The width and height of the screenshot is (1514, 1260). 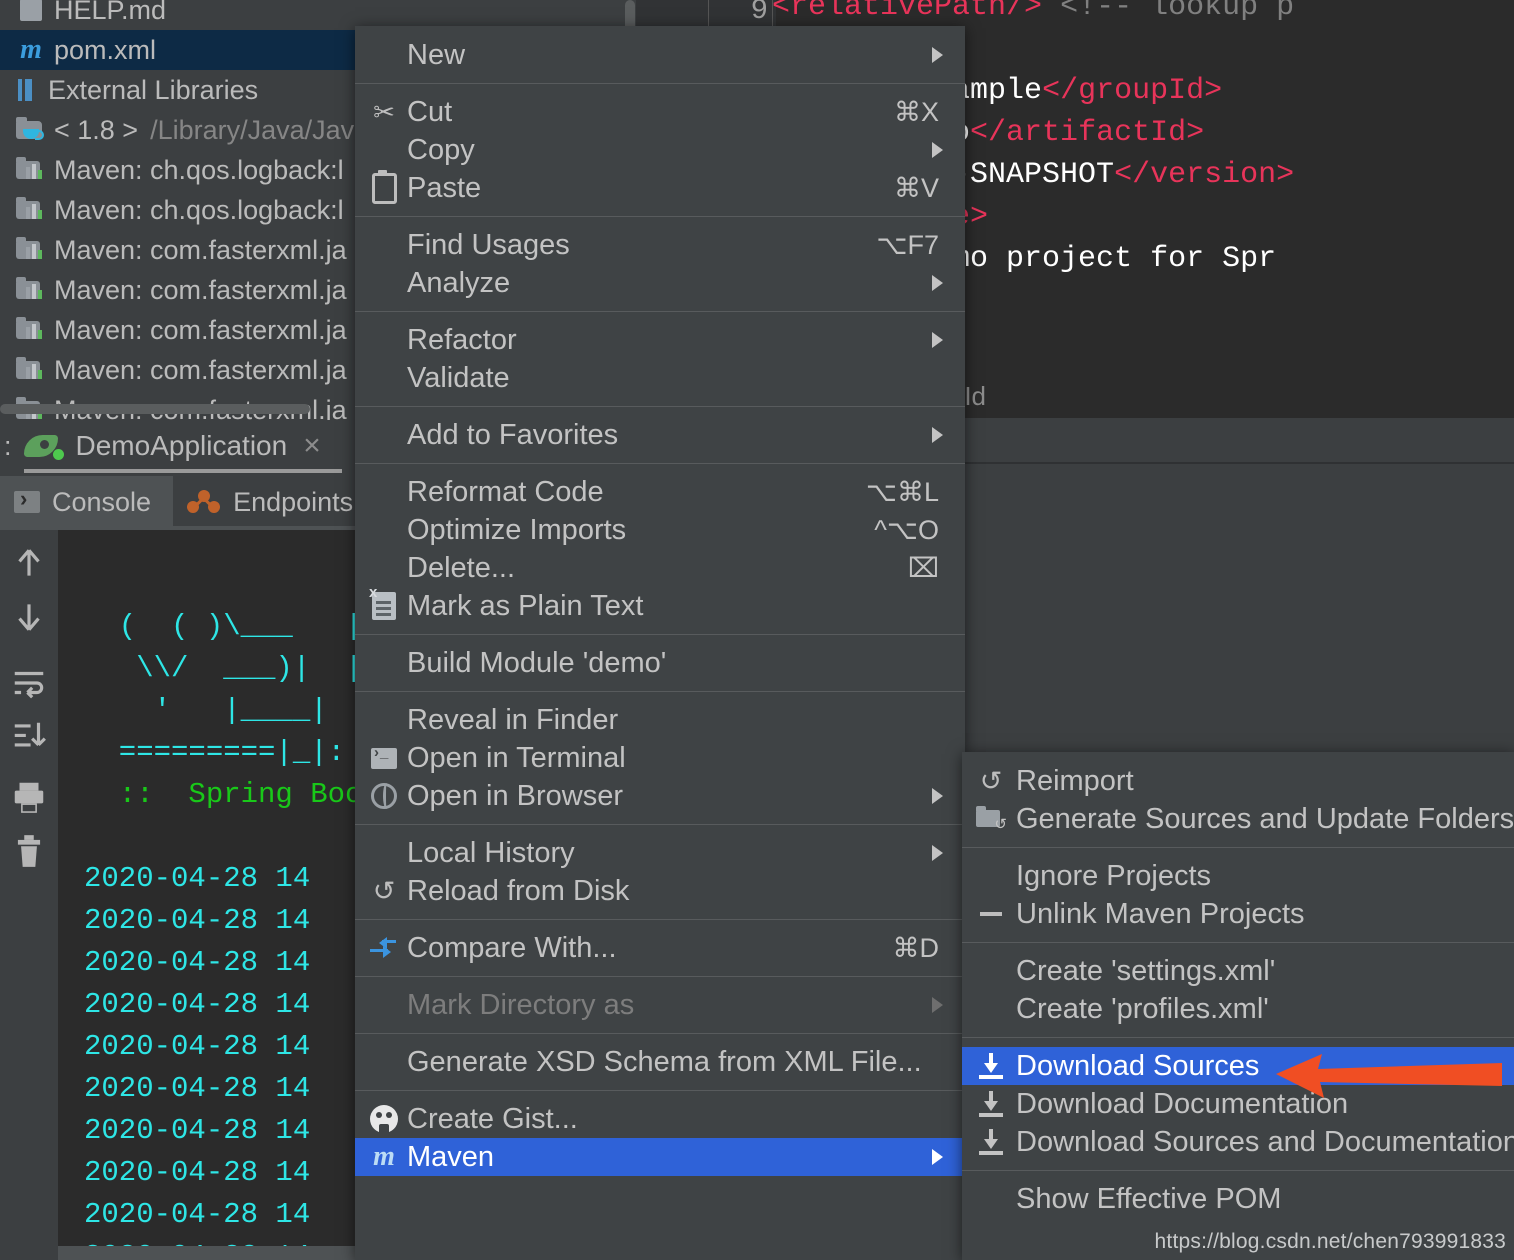 I want to click on maven-icon: m, so click(x=384, y=1156).